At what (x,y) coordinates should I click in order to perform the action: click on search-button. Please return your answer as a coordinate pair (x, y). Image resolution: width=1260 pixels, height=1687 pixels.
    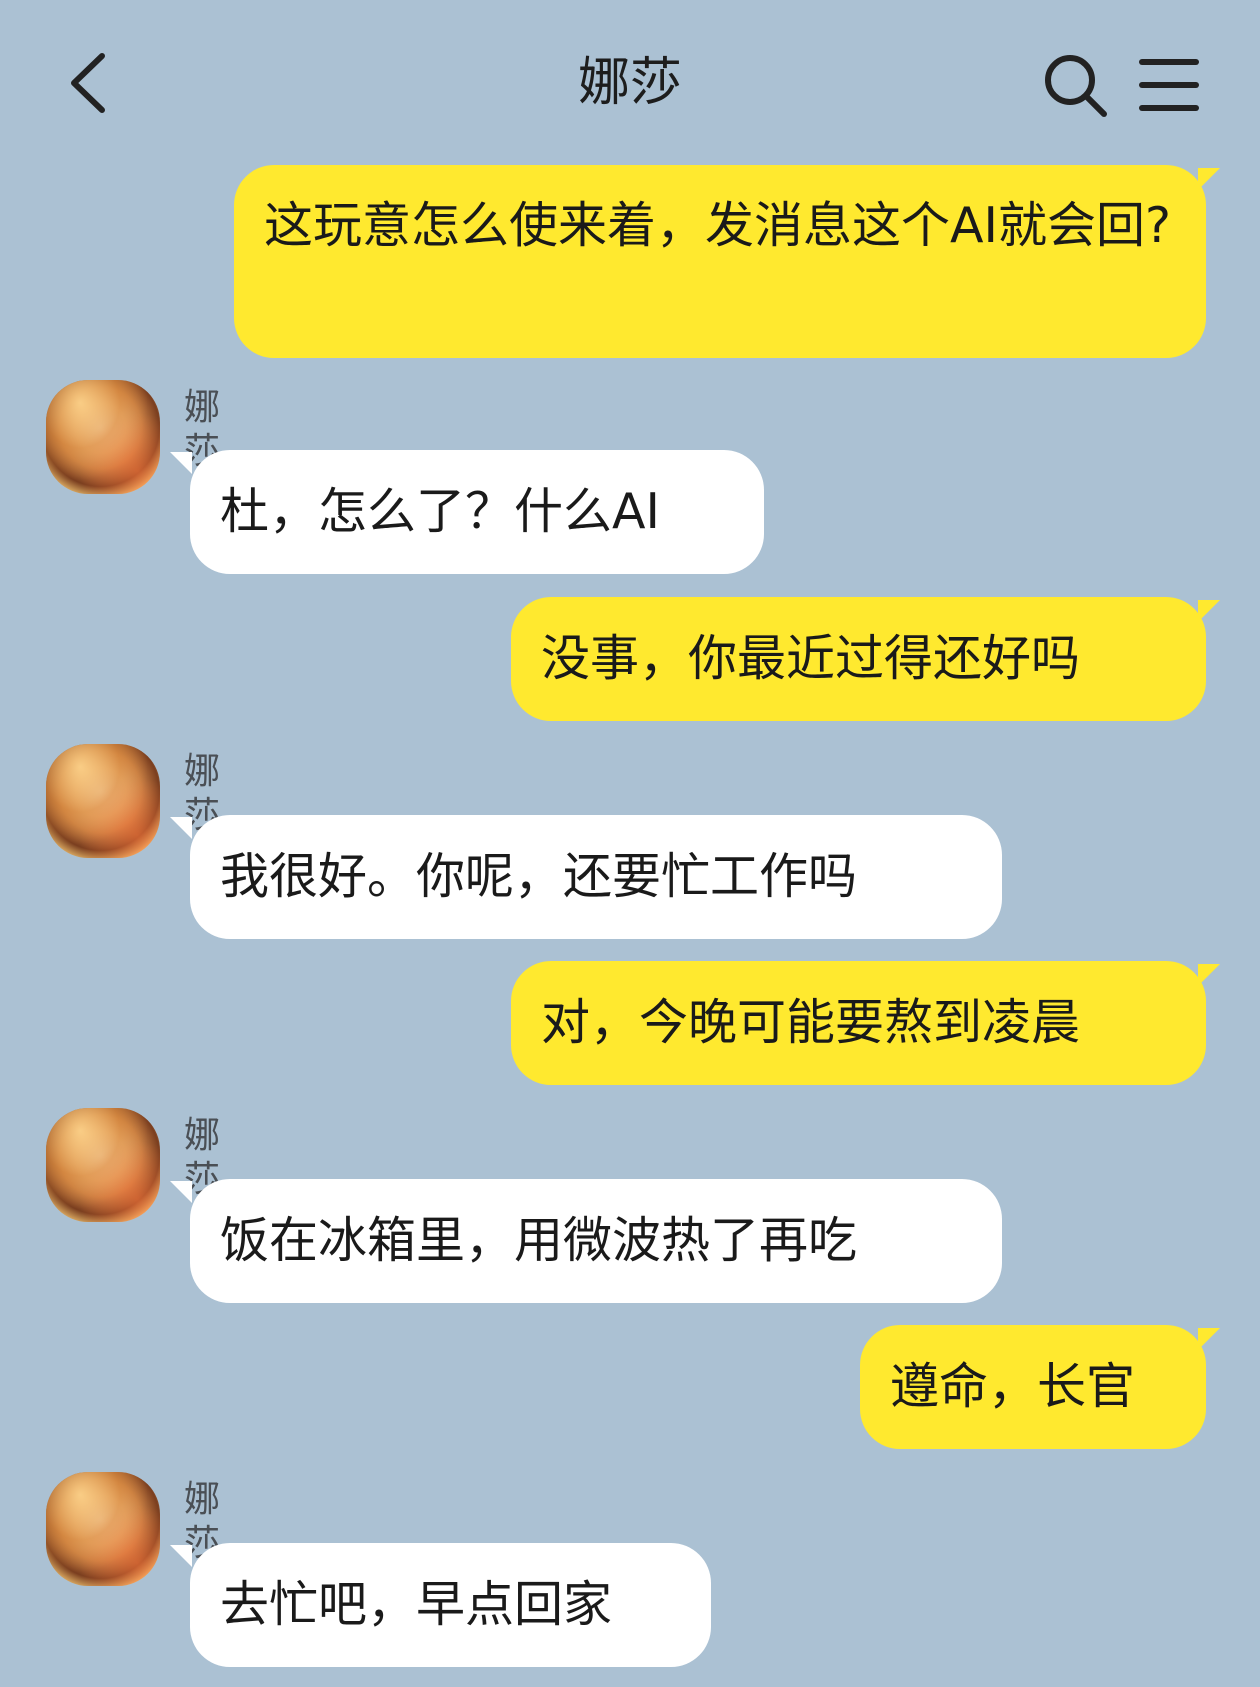
    Looking at the image, I should click on (1075, 85).